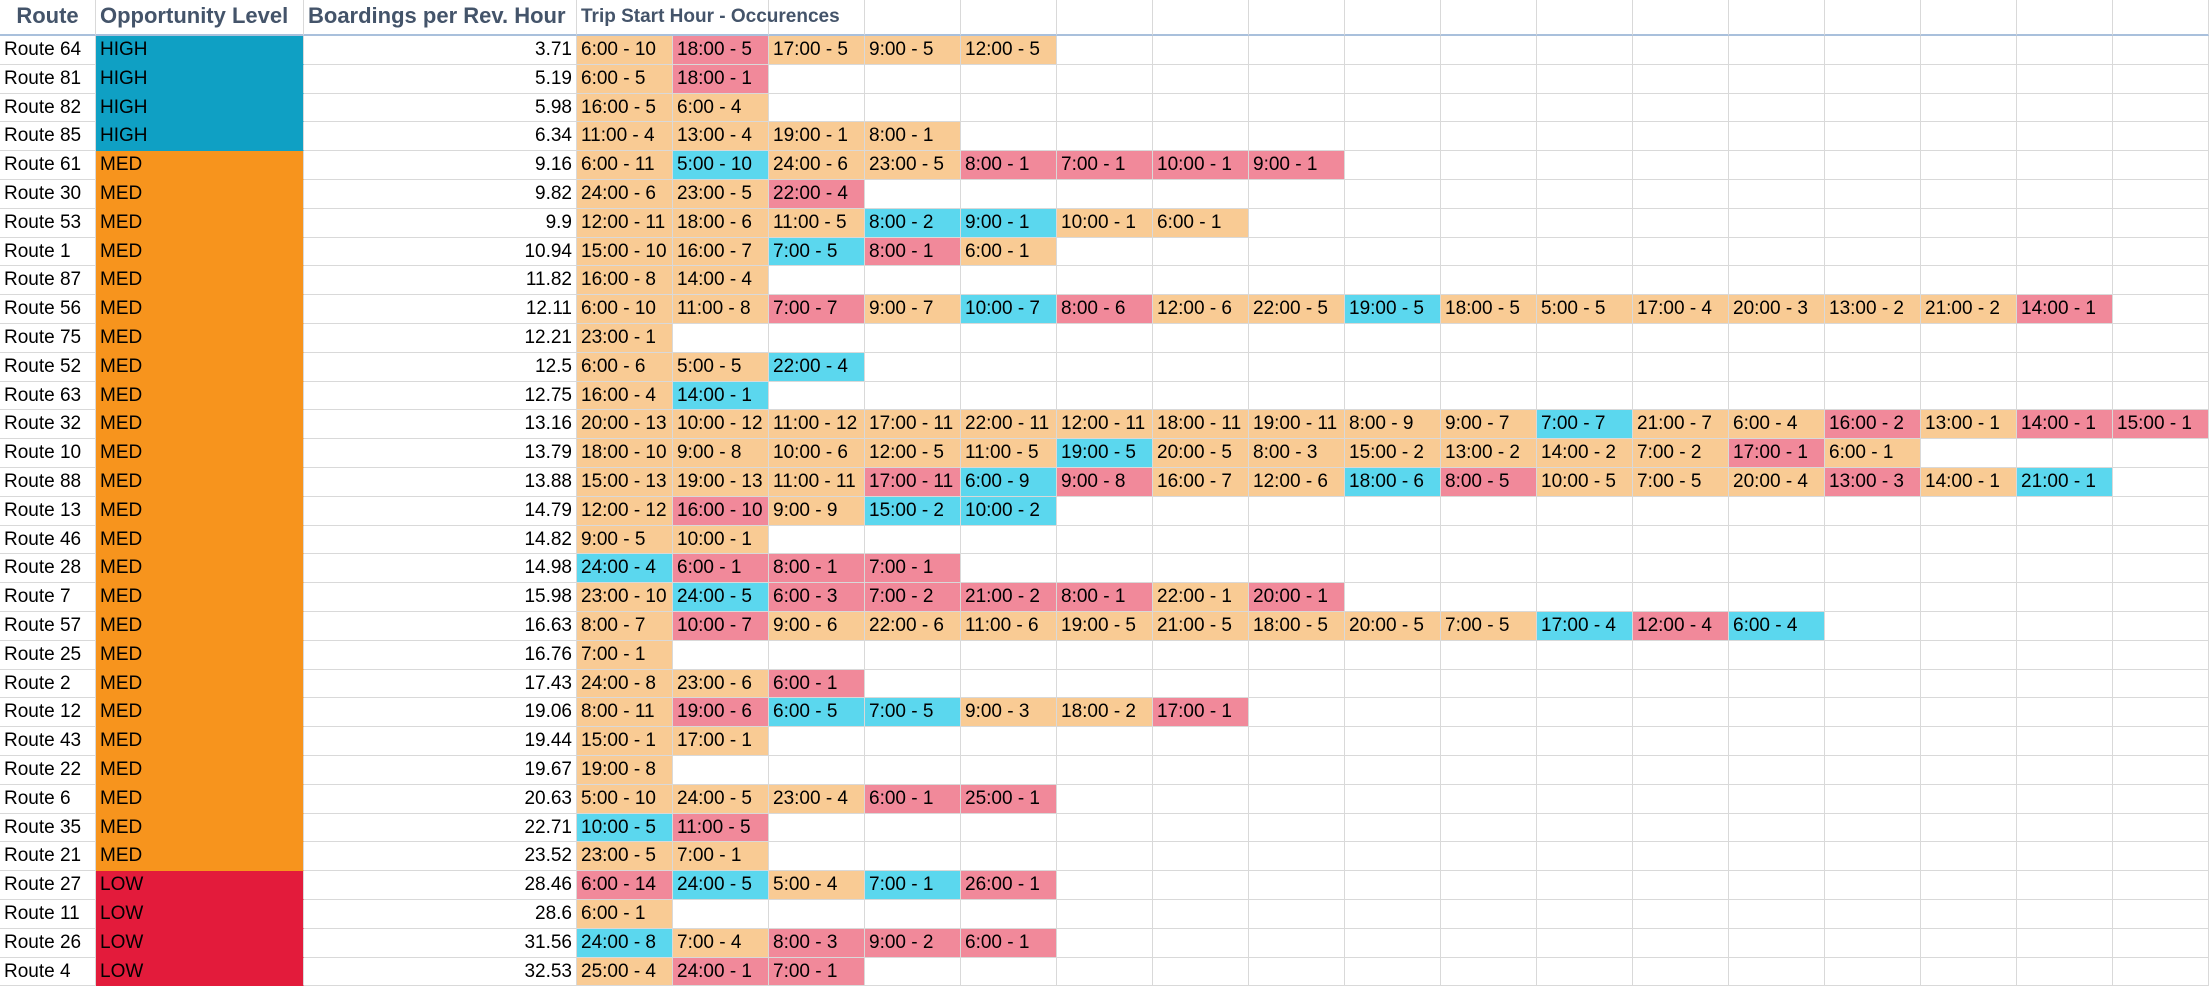 This screenshot has width=2209, height=994. Describe the element at coordinates (913, 713) in the screenshot. I see `trip-occurrence-cell: 7:00 - 5` at that location.